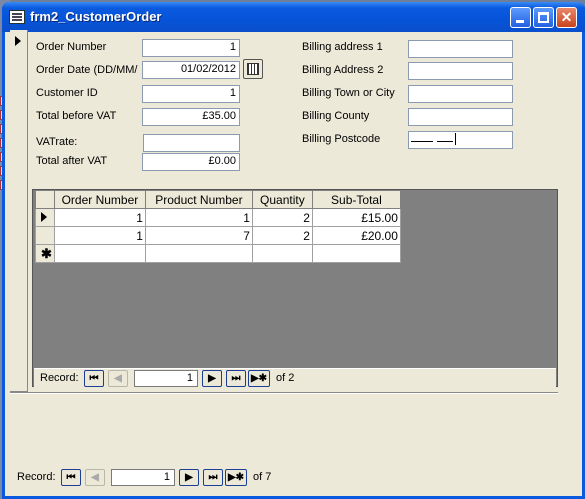 This screenshot has width=585, height=499. What do you see at coordinates (336, 116) in the screenshot?
I see `billing-county-label: Billing County` at bounding box center [336, 116].